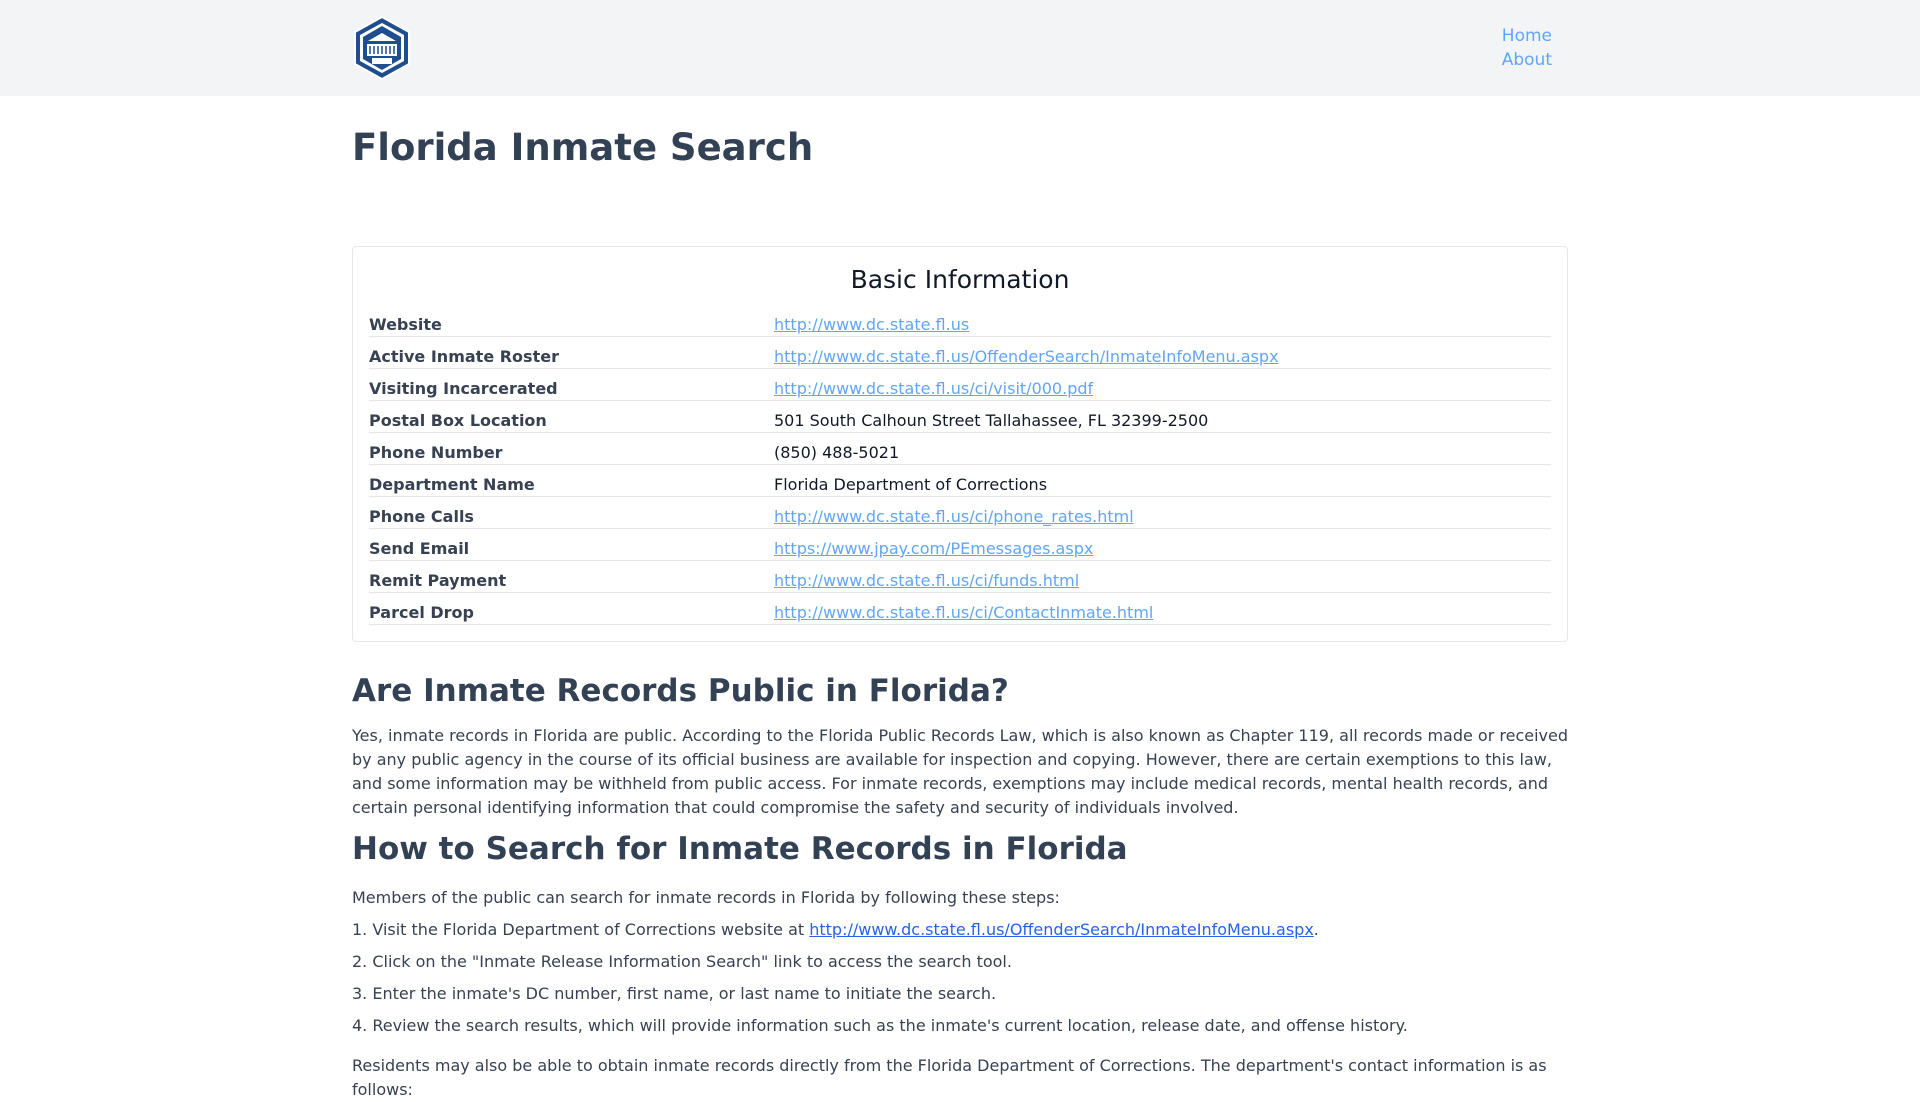 The image size is (1920, 1102). I want to click on info-row-website: Website http://www.dc.state.fl.us, so click(960, 321).